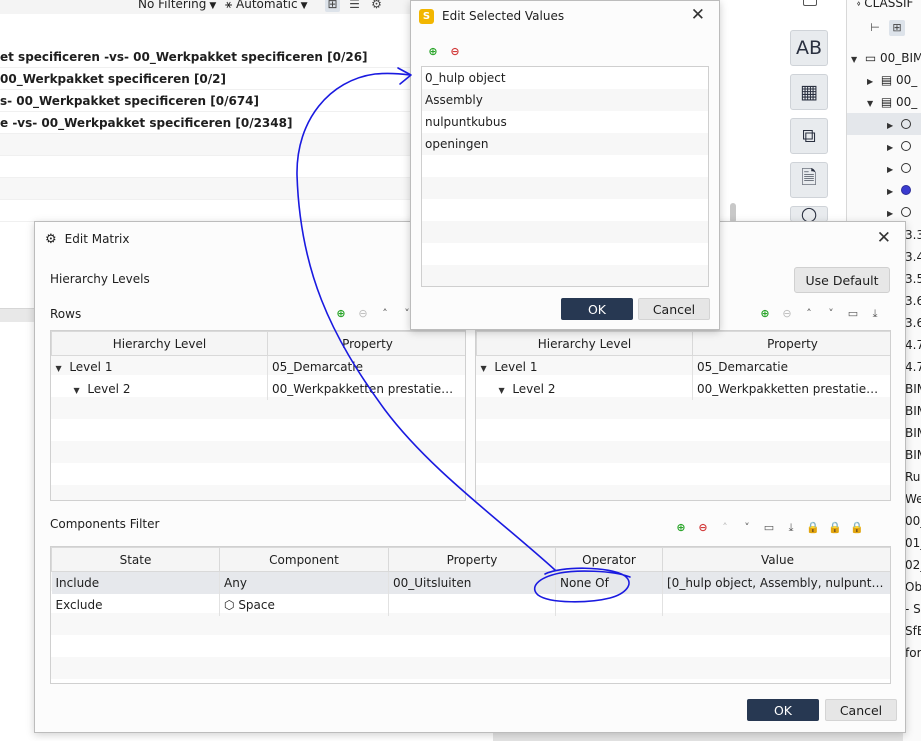 This screenshot has width=921, height=741. I want to click on property-cell: 00_Uitsluiten, so click(472, 582).